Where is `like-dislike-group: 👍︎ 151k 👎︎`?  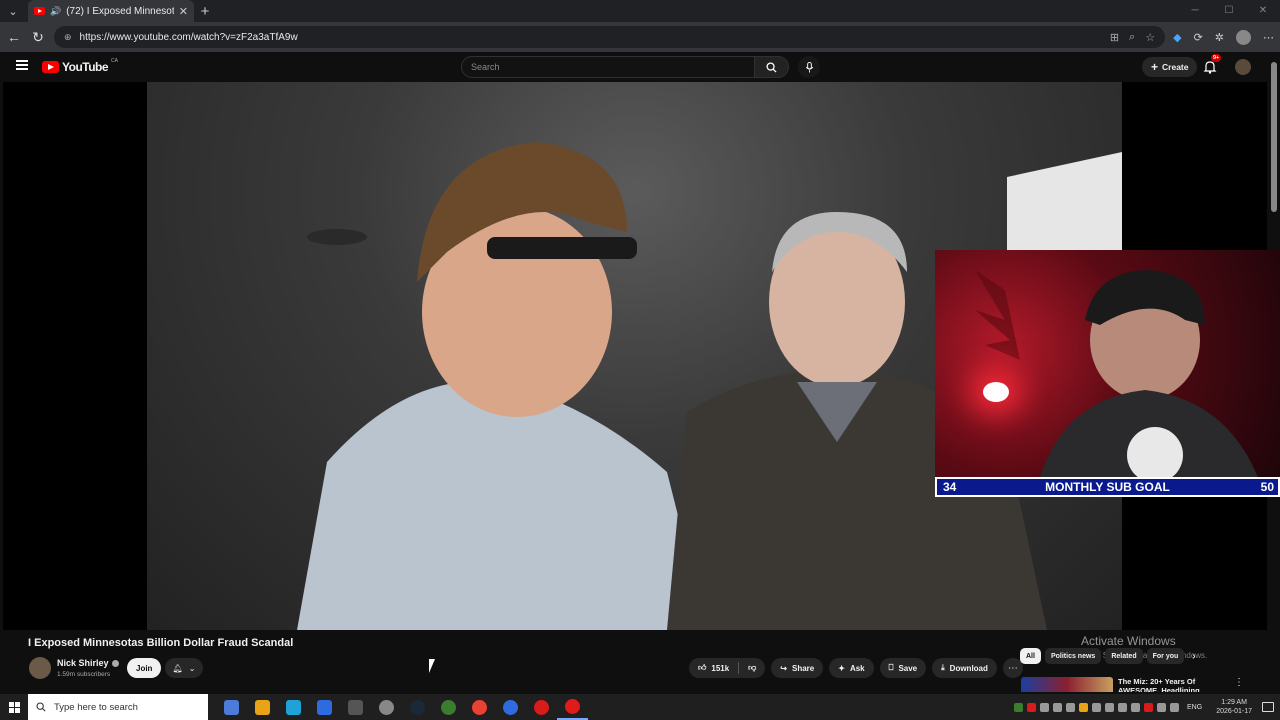
like-dislike-group: 👍︎ 151k 👎︎ is located at coordinates (727, 668).